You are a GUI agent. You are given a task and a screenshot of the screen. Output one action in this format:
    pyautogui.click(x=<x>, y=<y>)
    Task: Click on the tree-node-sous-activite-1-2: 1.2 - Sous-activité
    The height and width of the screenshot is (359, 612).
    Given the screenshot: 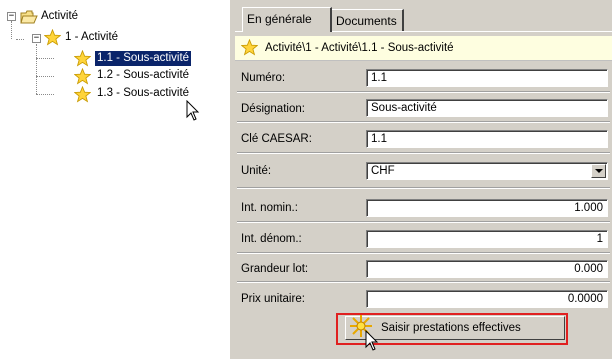 What is the action you would take?
    pyautogui.click(x=143, y=75)
    